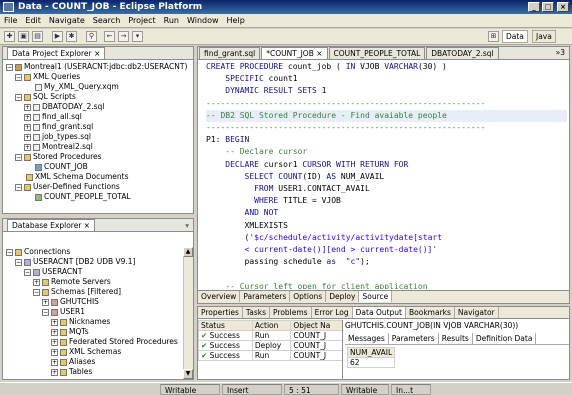 The height and width of the screenshot is (395, 572). What do you see at coordinates (99, 157) in the screenshot?
I see `tree-item: − Stored Procedures` at bounding box center [99, 157].